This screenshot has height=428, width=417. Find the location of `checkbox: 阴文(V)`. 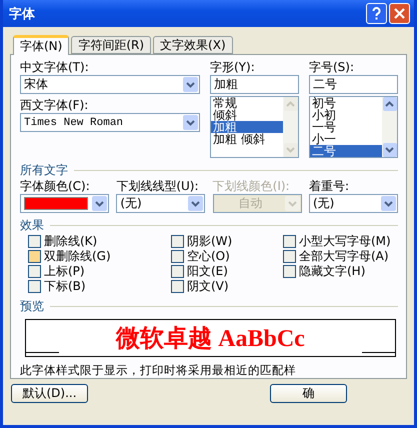

checkbox: 阴文(V) is located at coordinates (227, 286).